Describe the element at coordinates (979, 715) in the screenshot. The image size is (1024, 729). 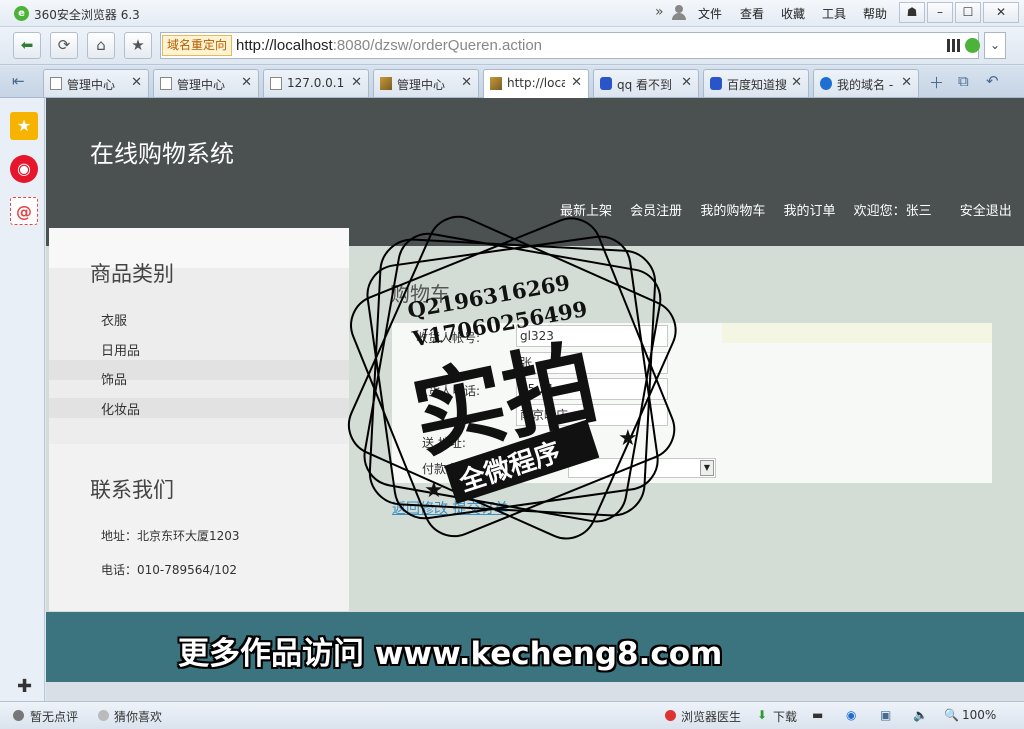
I see `status-zoom: 100%` at that location.